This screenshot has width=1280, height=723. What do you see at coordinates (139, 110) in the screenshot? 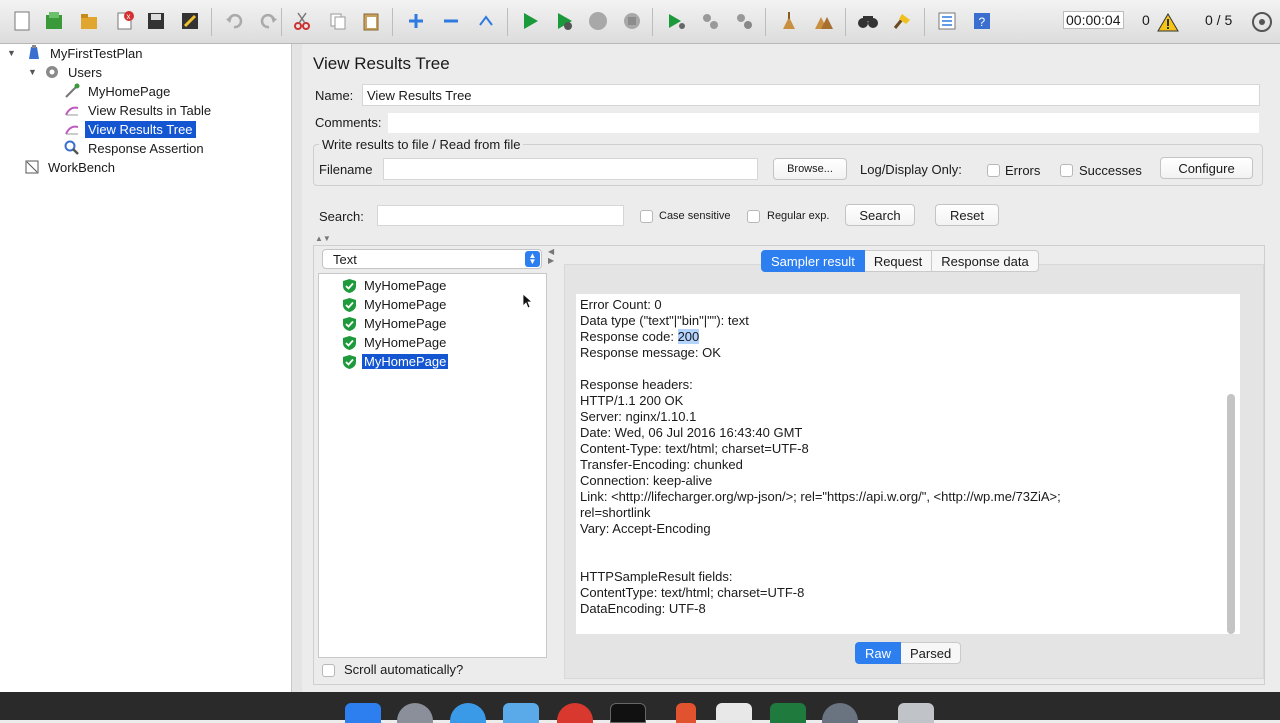
I see `tree-item-view-results-table: View Results in Table` at bounding box center [139, 110].